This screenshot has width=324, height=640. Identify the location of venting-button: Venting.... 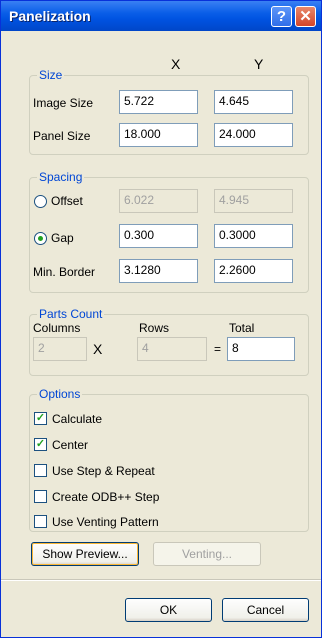
(207, 554).